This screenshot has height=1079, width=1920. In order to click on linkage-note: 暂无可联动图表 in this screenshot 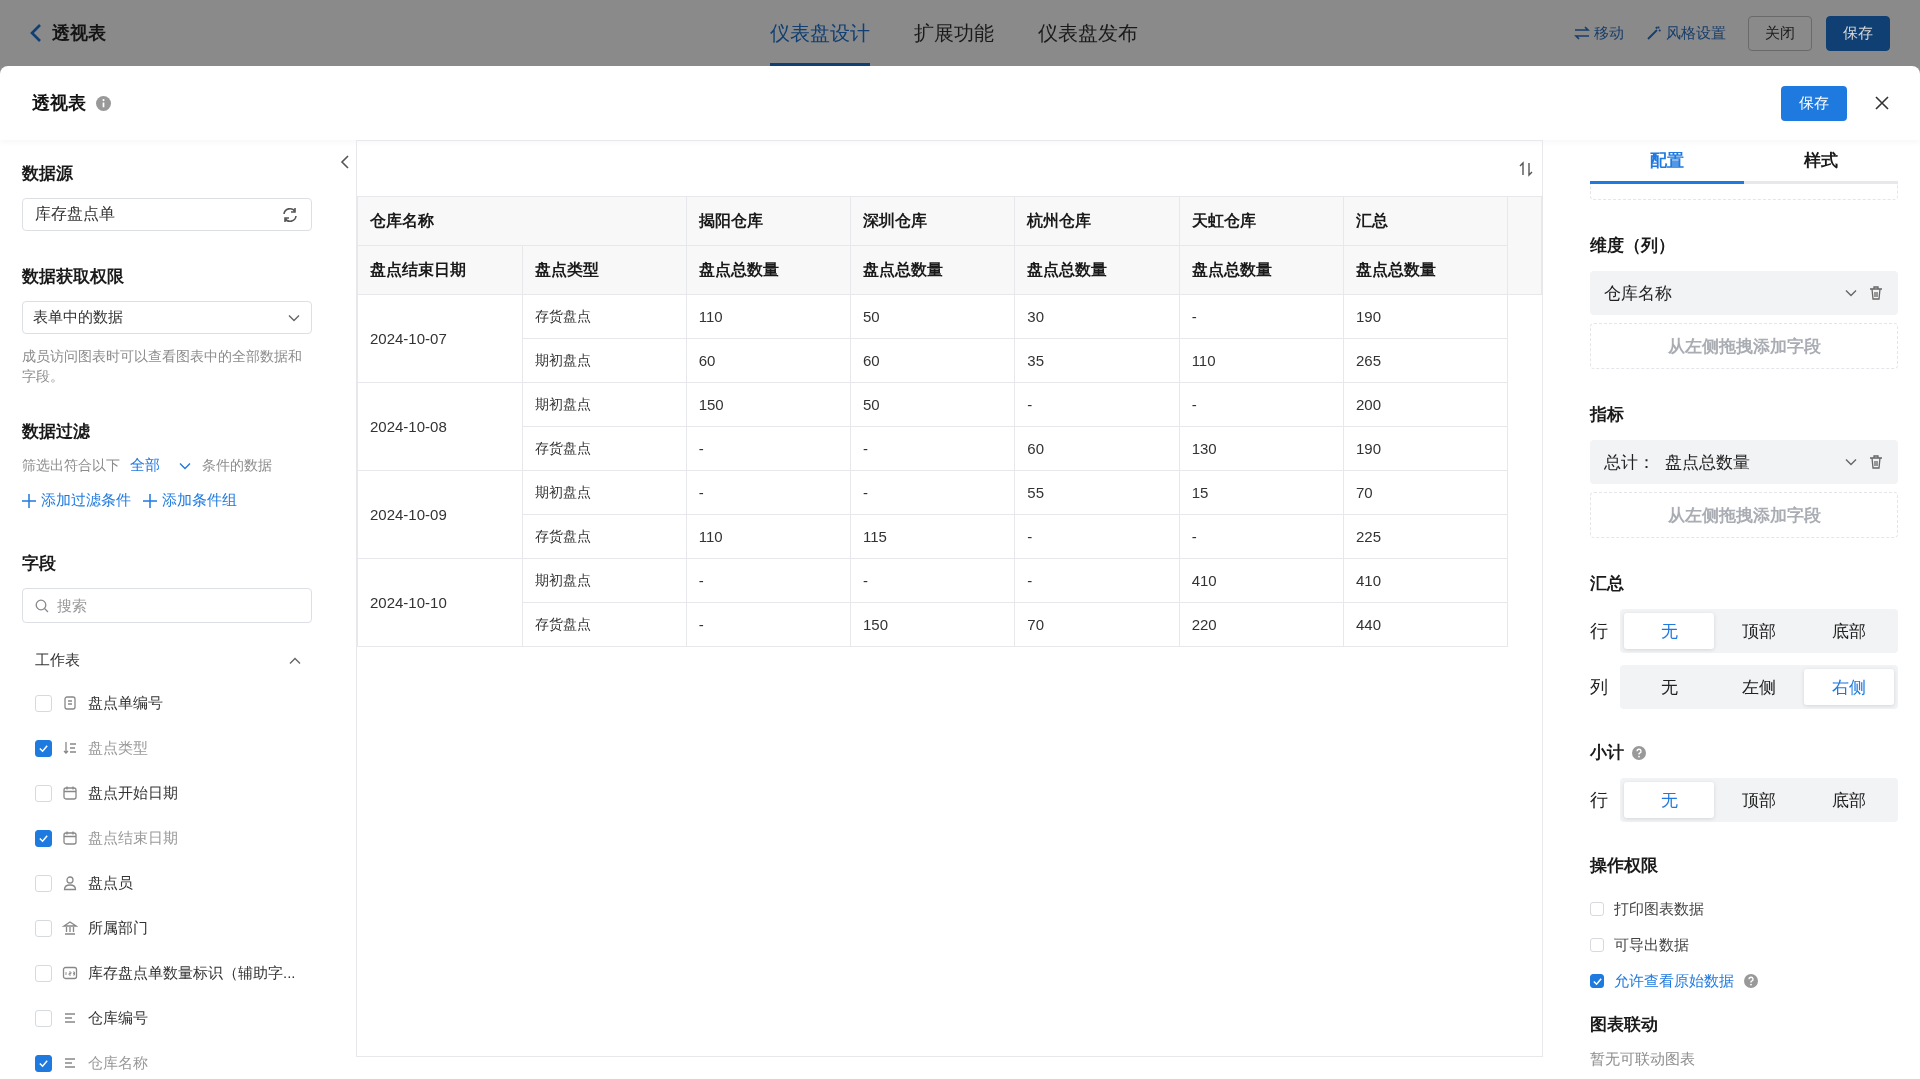, I will do `click(1643, 1059)`.